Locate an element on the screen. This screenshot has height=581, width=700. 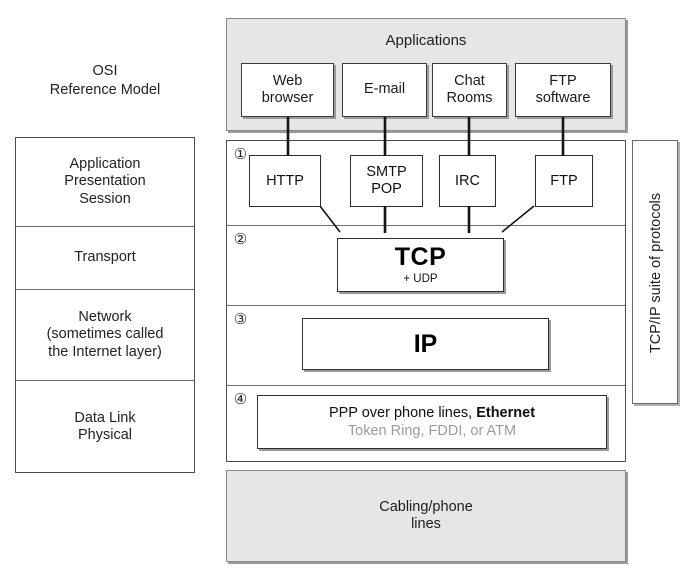
applications-panel-title: Applications is located at coordinates (426, 40).